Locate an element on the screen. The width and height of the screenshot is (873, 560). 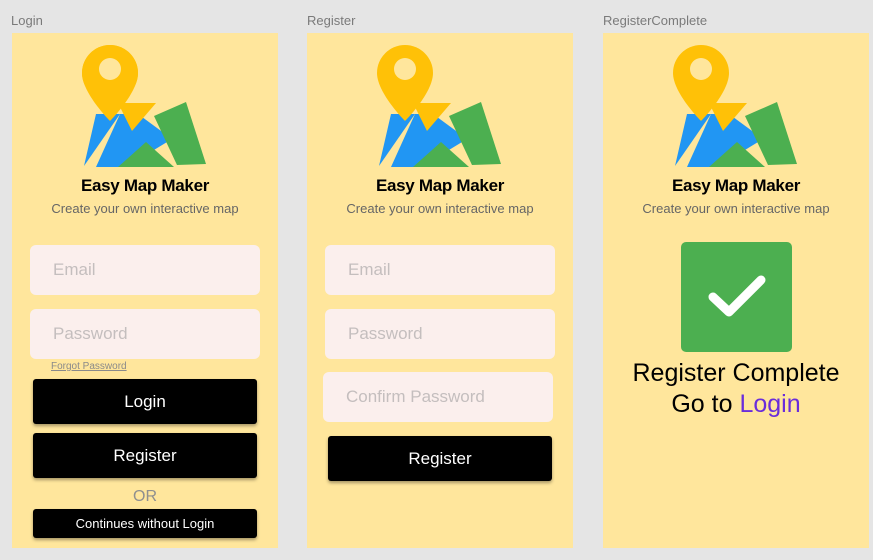
register-complete-message: Register Complete Go to Login is located at coordinates (736, 389).